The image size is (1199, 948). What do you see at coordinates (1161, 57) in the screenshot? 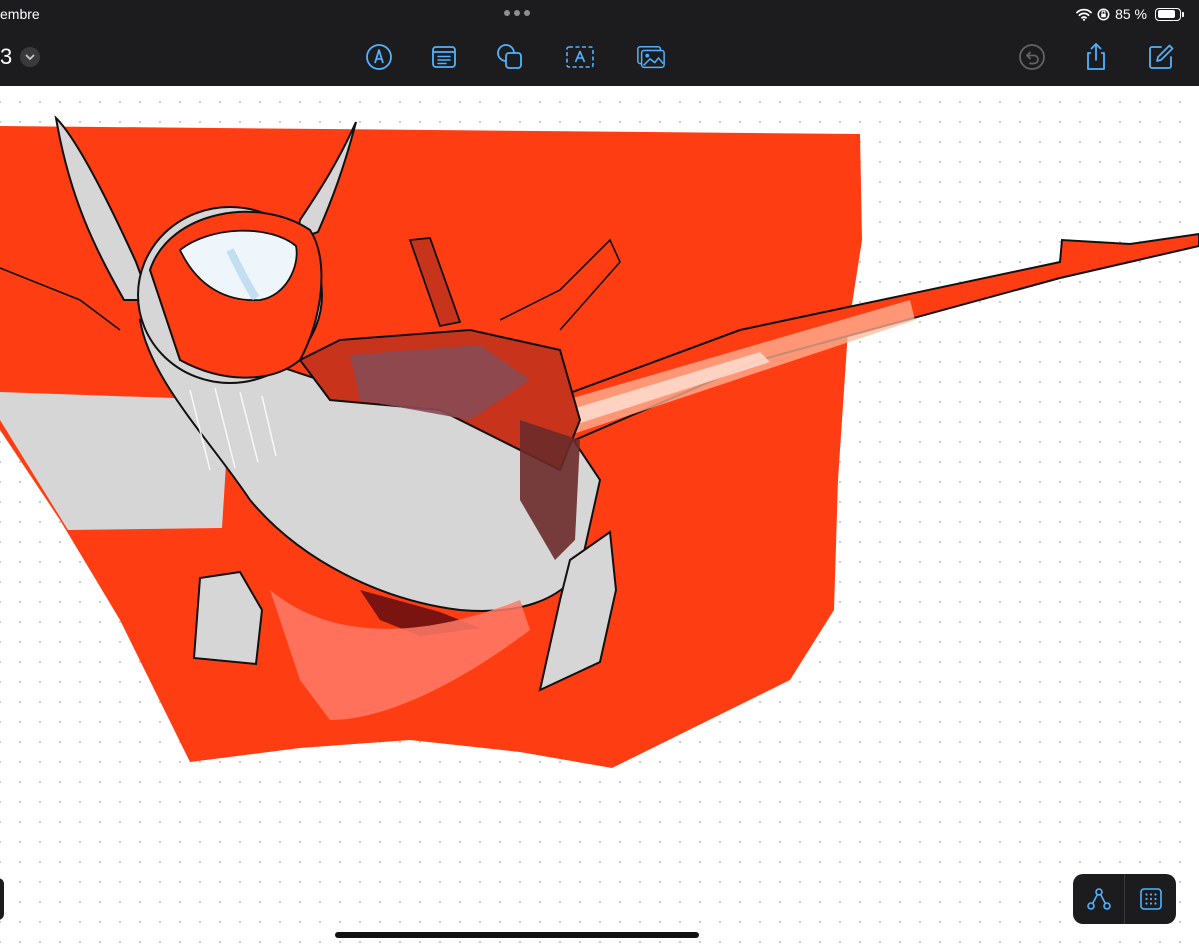
I see `new-board-icon` at bounding box center [1161, 57].